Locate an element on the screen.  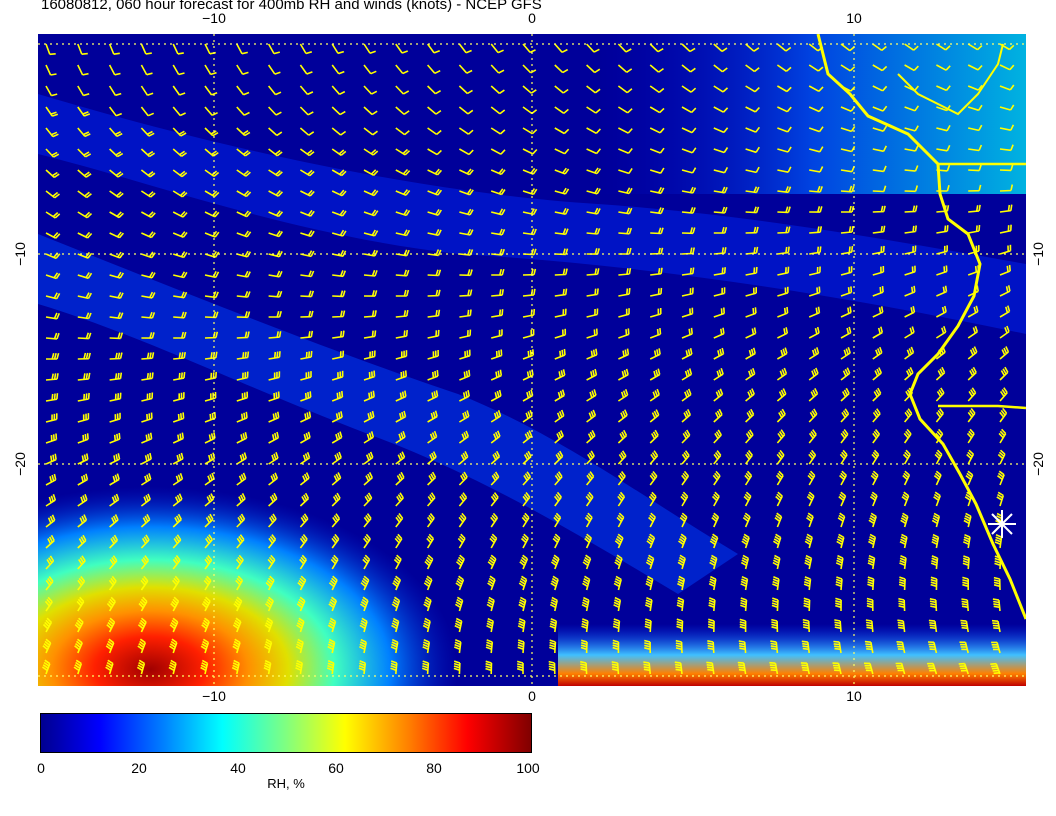
colorbar-tick-40: 40 is located at coordinates (238, 768).